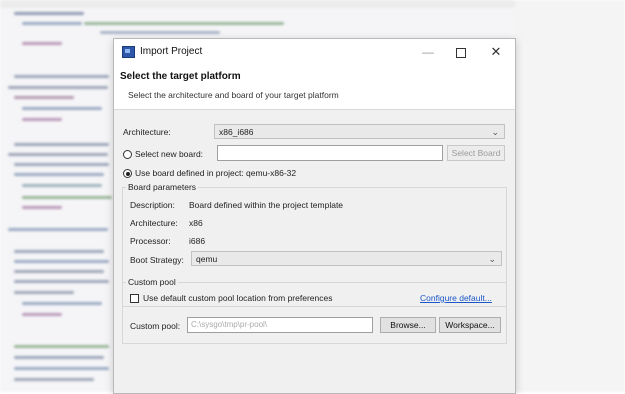 The height and width of the screenshot is (394, 625). Describe the element at coordinates (180, 76) in the screenshot. I see `page-title: Select the target platform` at that location.